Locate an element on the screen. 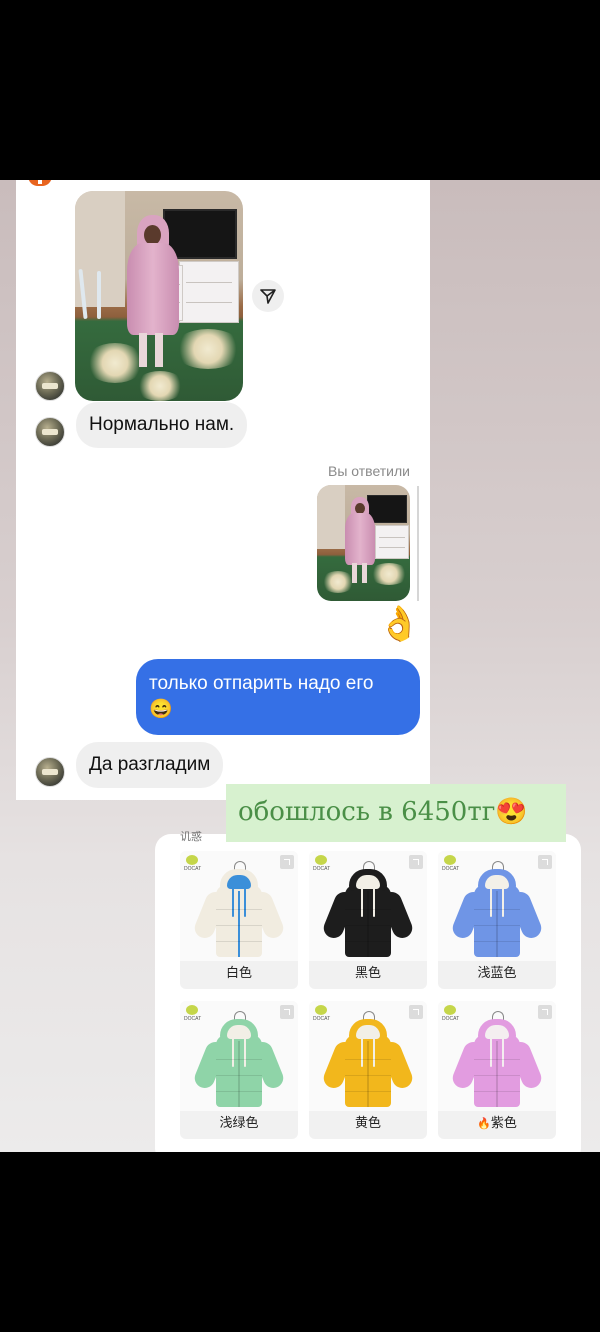  variant-tile: DOCAT 🔥紫色 is located at coordinates (497, 1070).